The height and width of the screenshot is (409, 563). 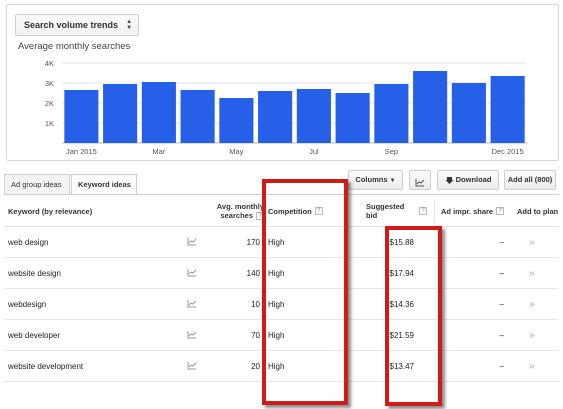 I want to click on suggested-bid-cell: $15.88, so click(x=401, y=242).